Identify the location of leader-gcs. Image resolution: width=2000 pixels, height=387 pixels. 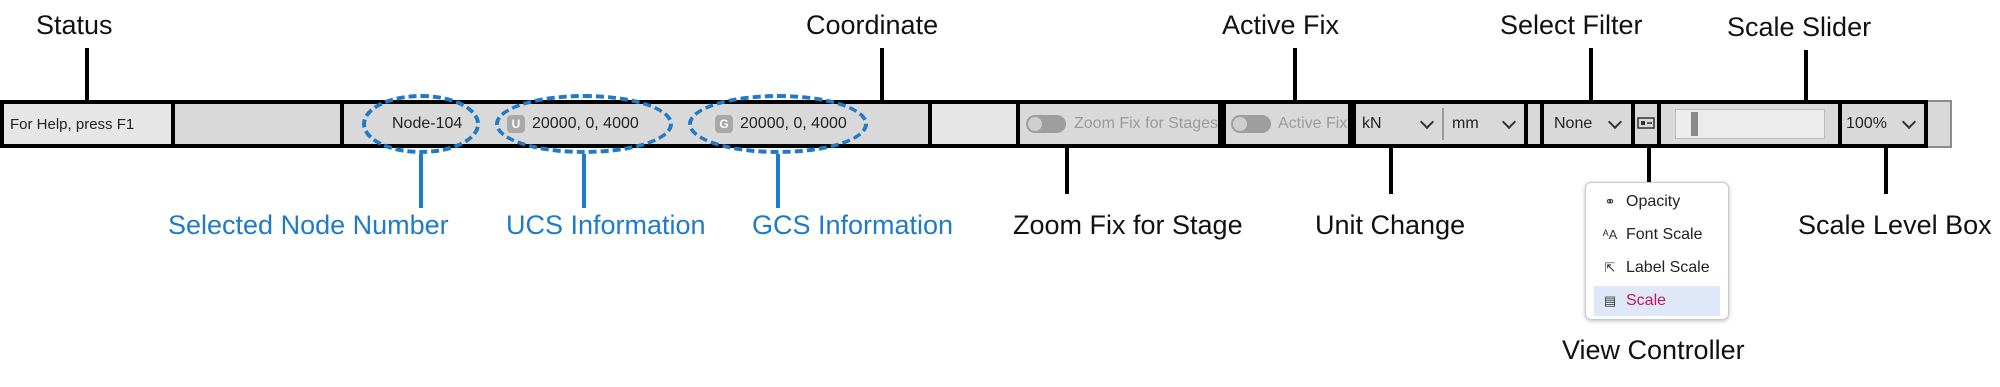
(778, 181).